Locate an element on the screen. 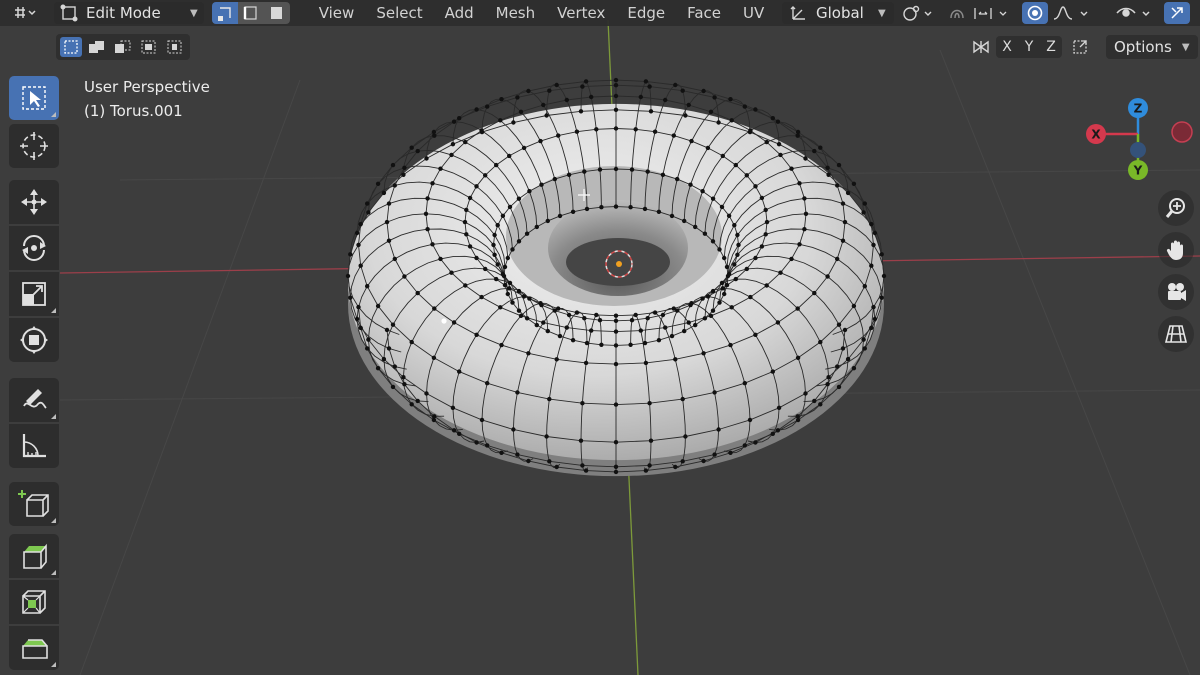  mirror-x-toggle: X is located at coordinates (1007, 47).